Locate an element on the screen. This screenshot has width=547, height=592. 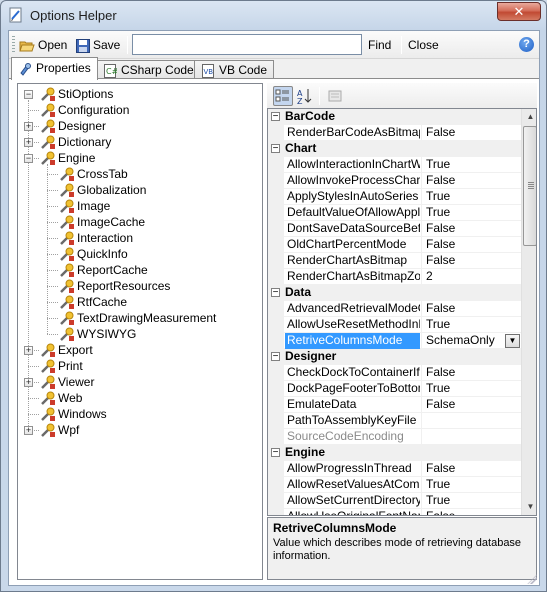
property-row: PathToAssemblyKeyFile is located at coordinates (394, 421).